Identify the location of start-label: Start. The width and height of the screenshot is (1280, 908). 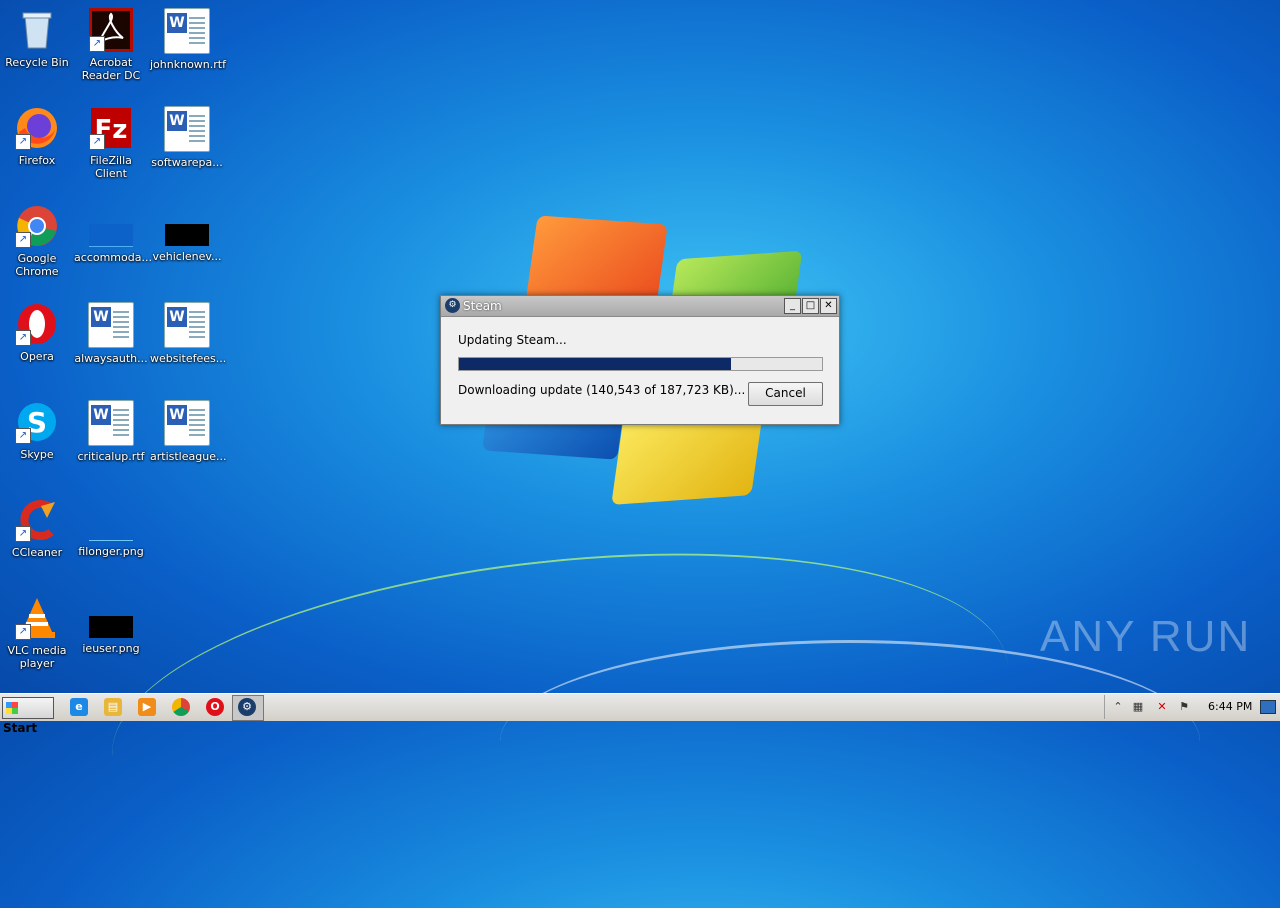
(20, 728).